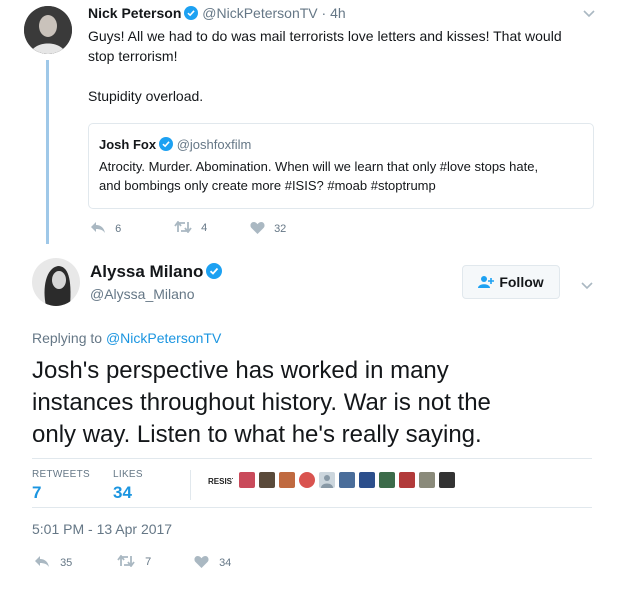 This screenshot has width=618, height=596. I want to click on resist-avatar: RESIST, so click(220, 480).